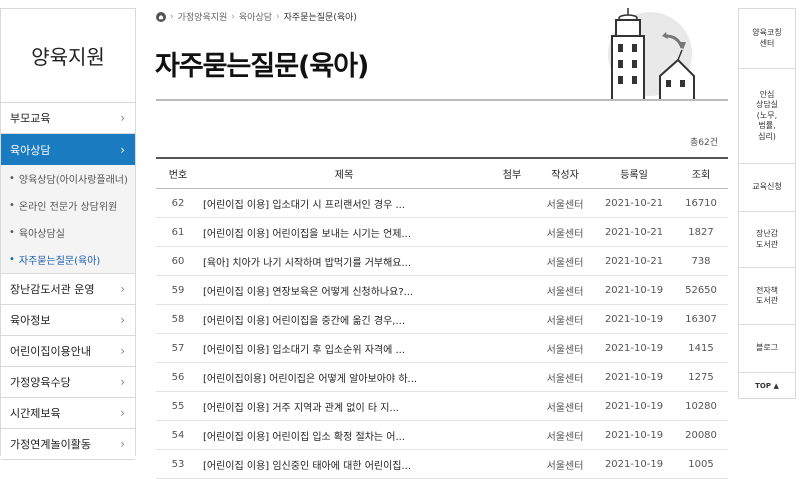 The height and width of the screenshot is (479, 800). Describe the element at coordinates (178, 290) in the screenshot. I see `row-number: 59` at that location.